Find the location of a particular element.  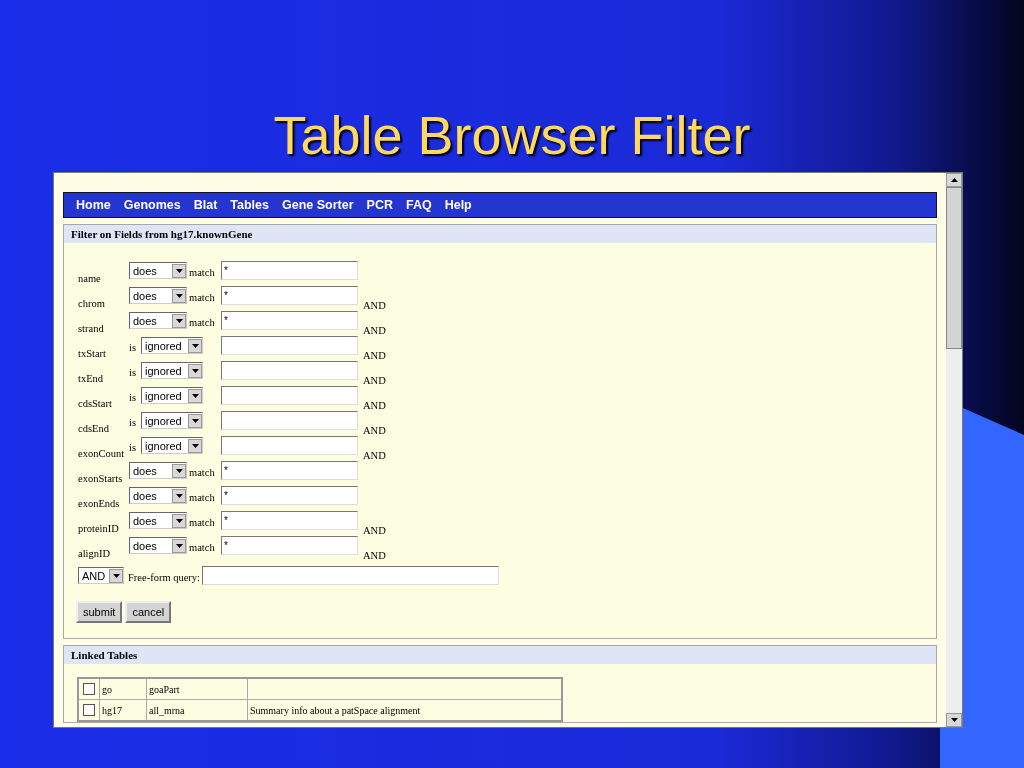

slide-title: Table Browser Filter is located at coordinates (512, 135).